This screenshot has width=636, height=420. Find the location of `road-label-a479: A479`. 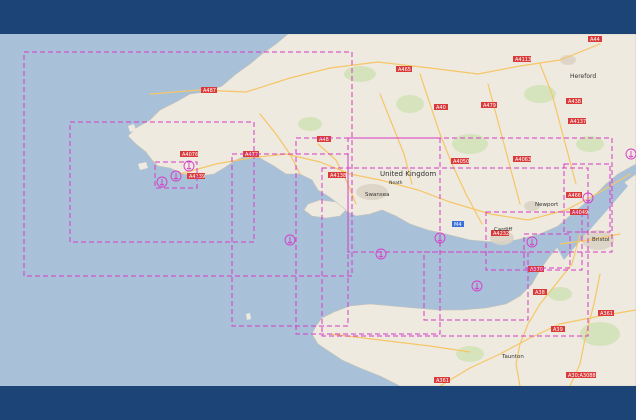

road-label-a479: A479 is located at coordinates (489, 105).